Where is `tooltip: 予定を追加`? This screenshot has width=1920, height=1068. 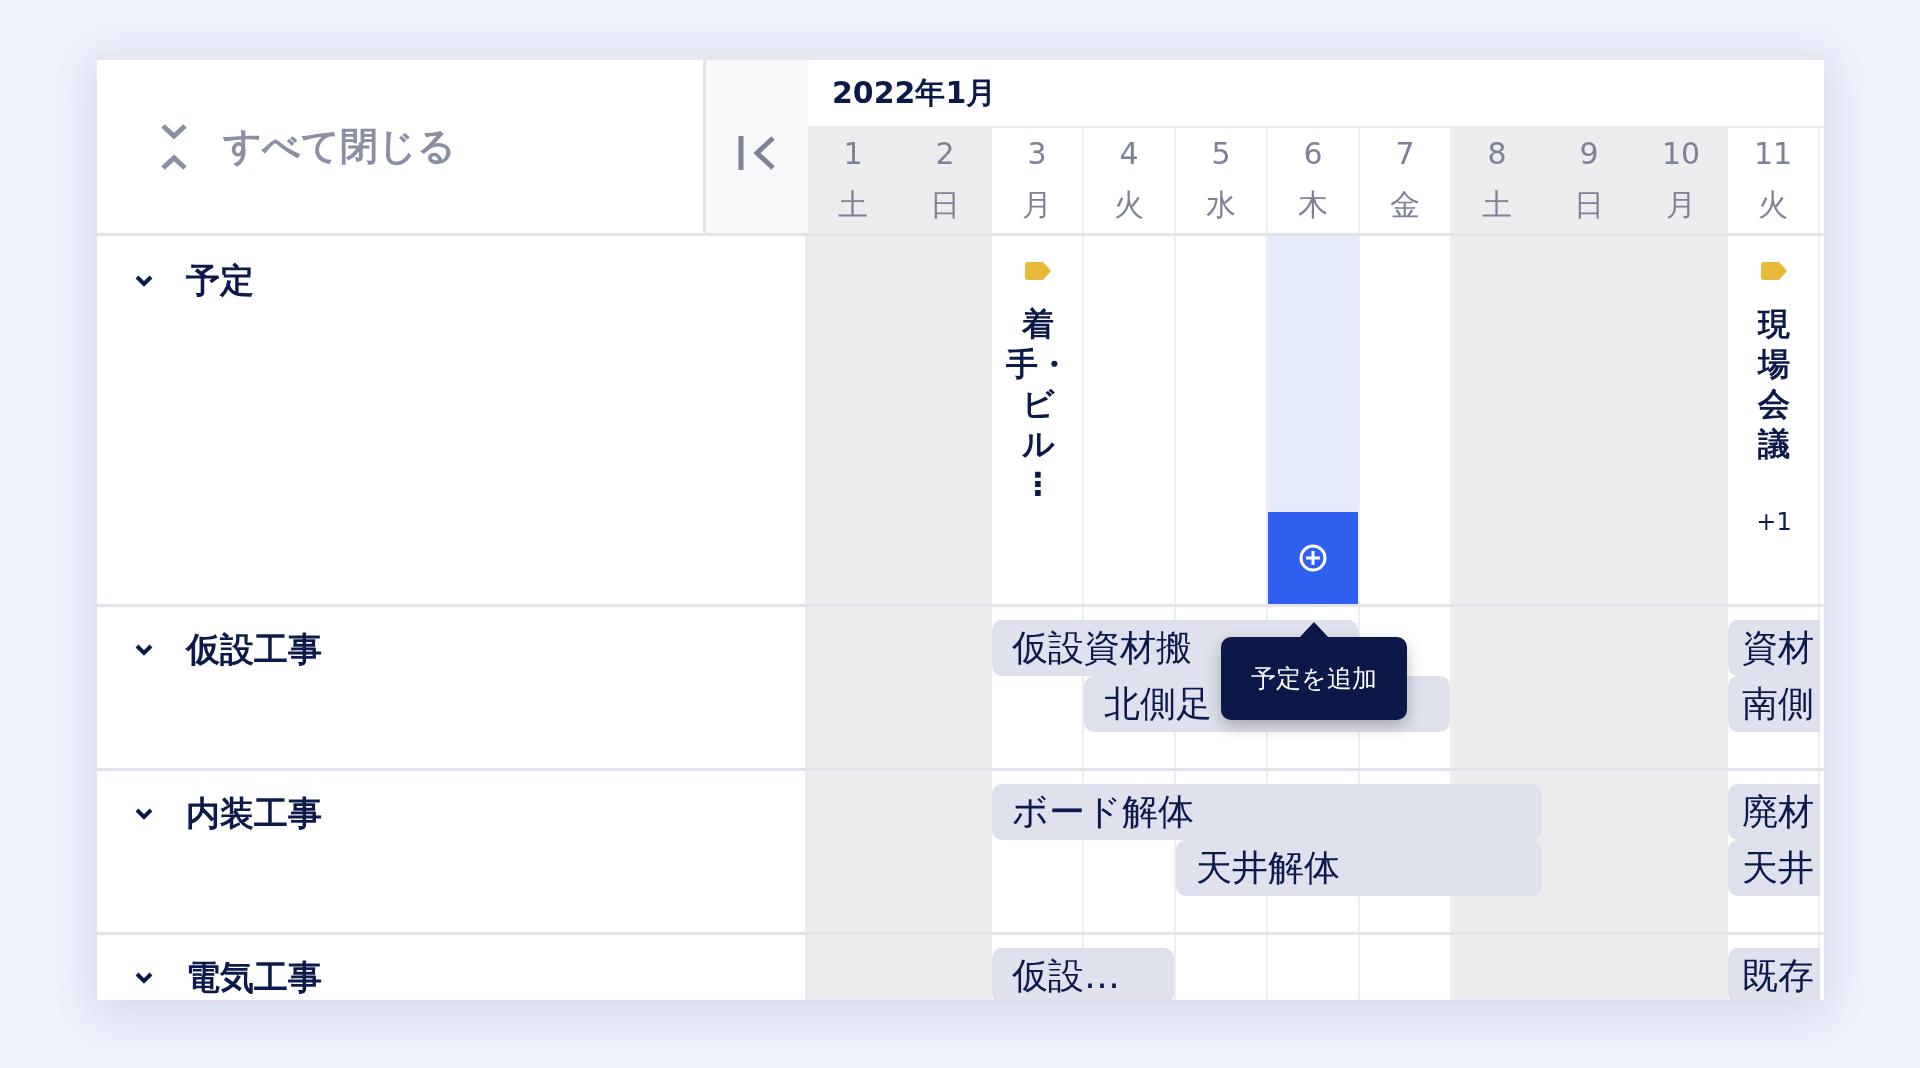
tooltip: 予定を追加 is located at coordinates (1314, 678).